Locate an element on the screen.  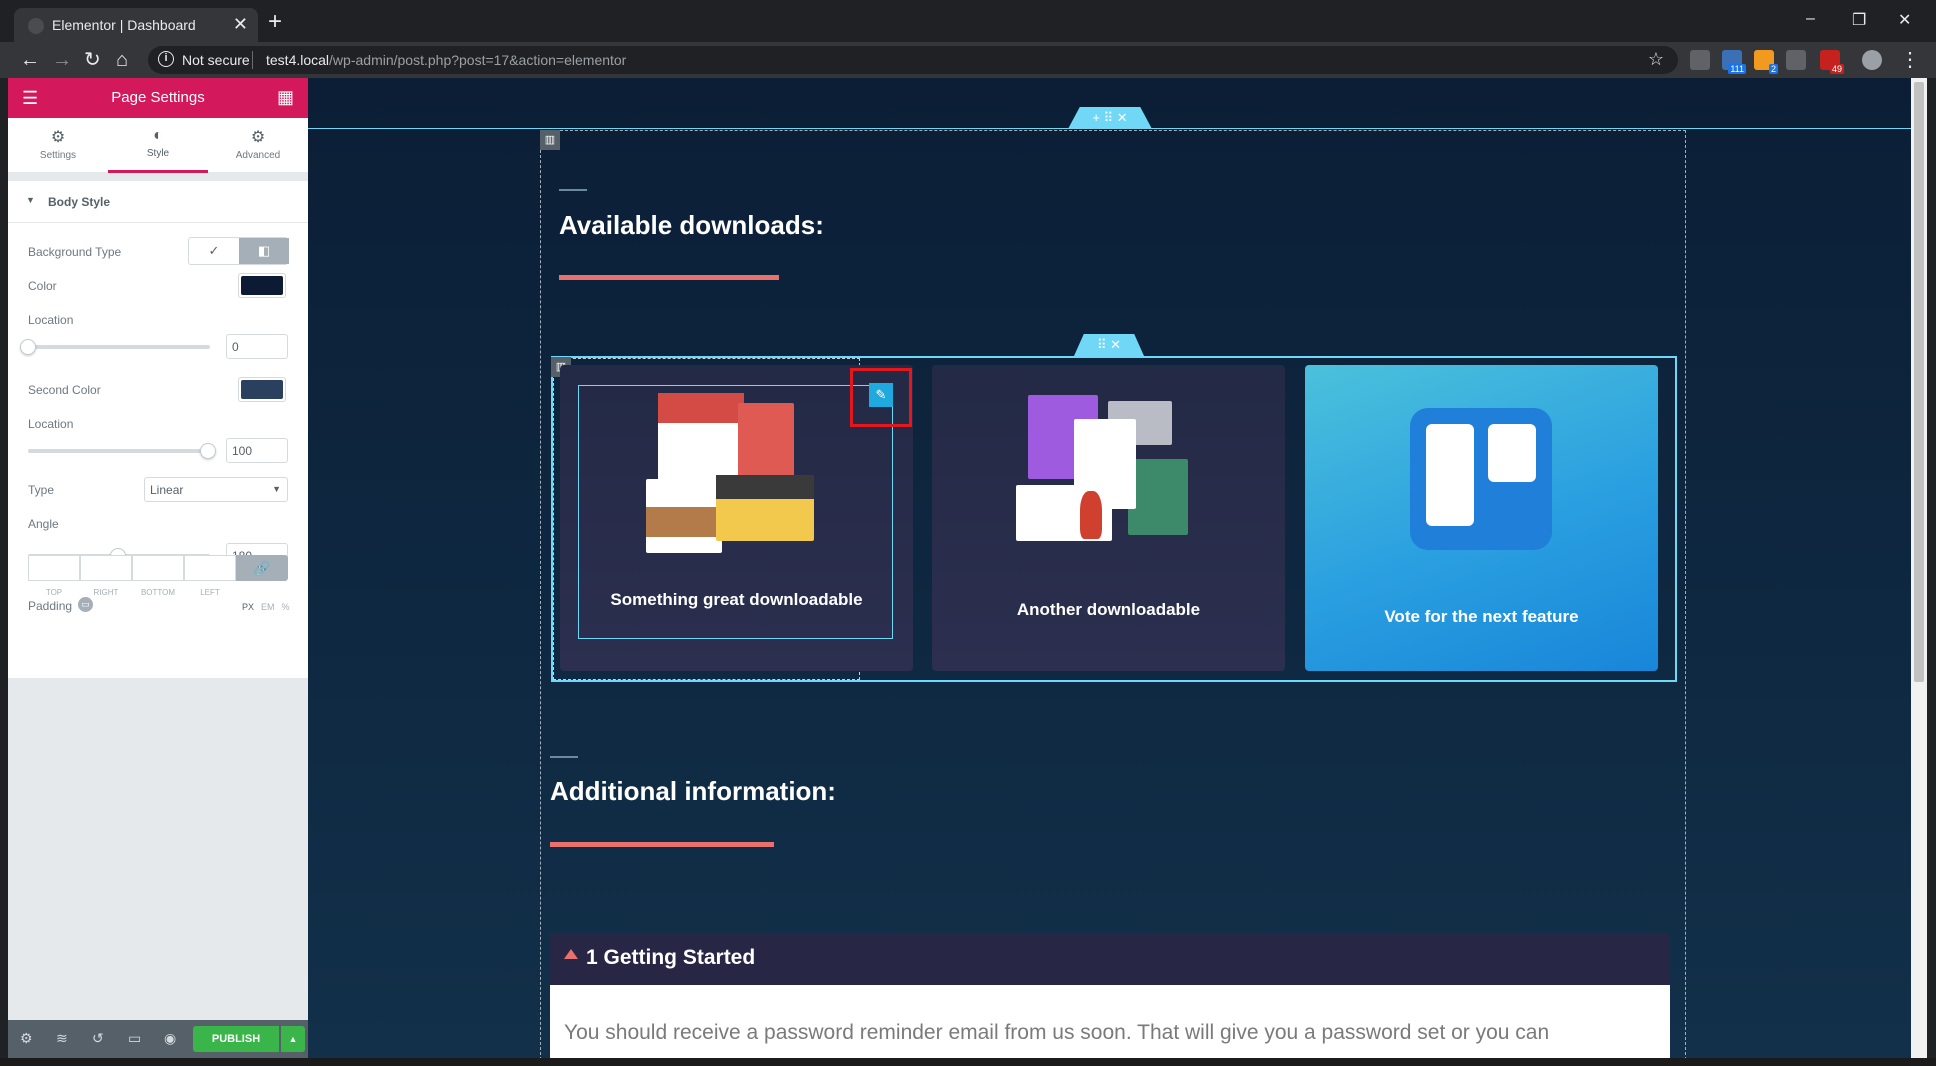
panel-title: Page Settings is located at coordinates (158, 97).